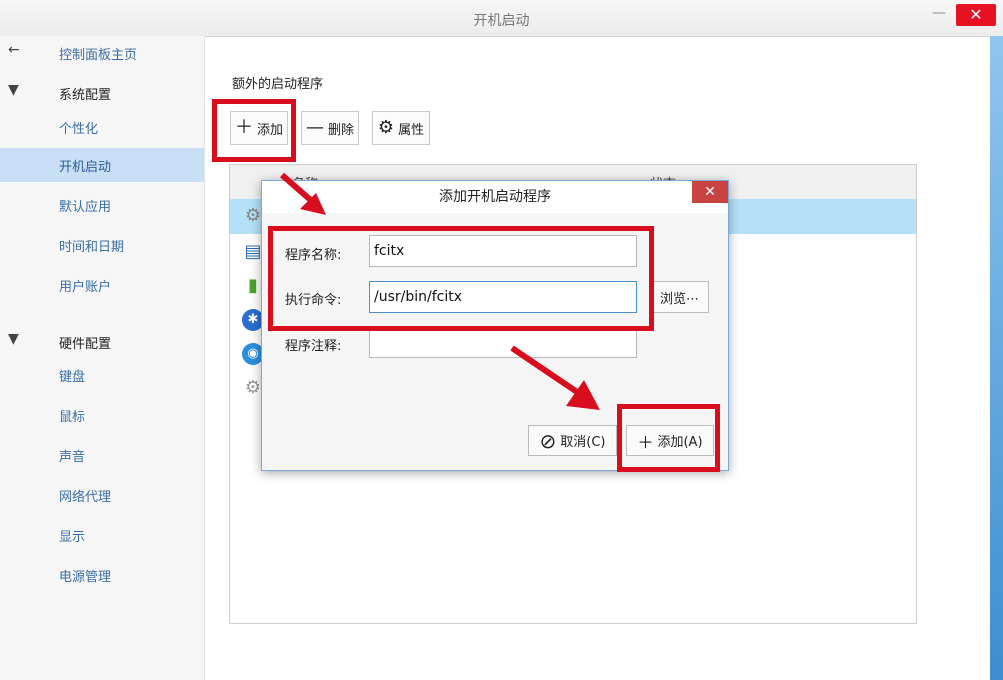 The image size is (1003, 680). I want to click on title-bar: 开机启动 — ✕, so click(501, 18).